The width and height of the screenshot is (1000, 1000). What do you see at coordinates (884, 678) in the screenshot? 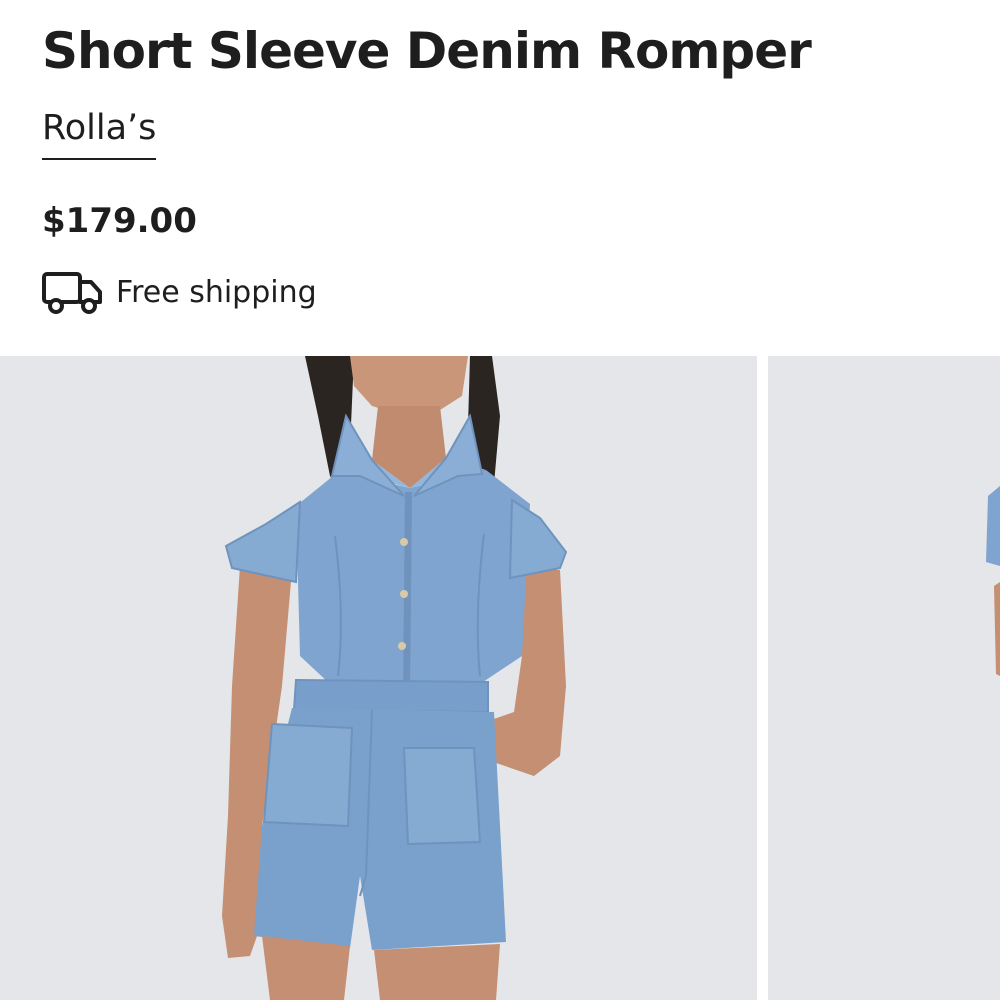
I see `model-alt-photo` at bounding box center [884, 678].